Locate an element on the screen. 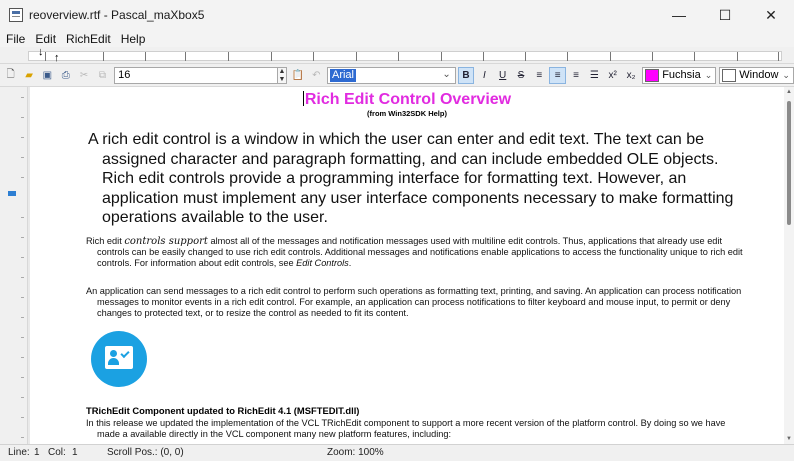 Image resolution: width=794 pixels, height=461 pixels. font-color-select: Fuchsia ⌄ is located at coordinates (679, 75).